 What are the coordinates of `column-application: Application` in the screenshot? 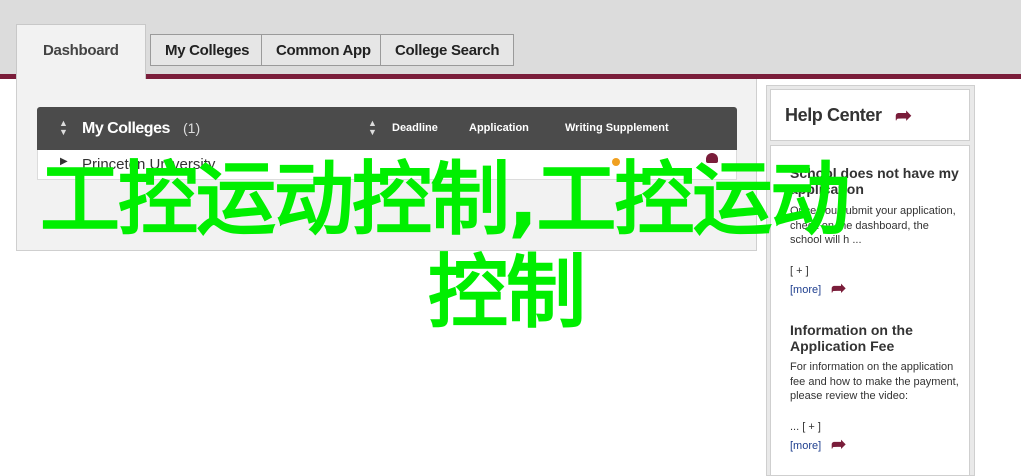 It's located at (499, 128).